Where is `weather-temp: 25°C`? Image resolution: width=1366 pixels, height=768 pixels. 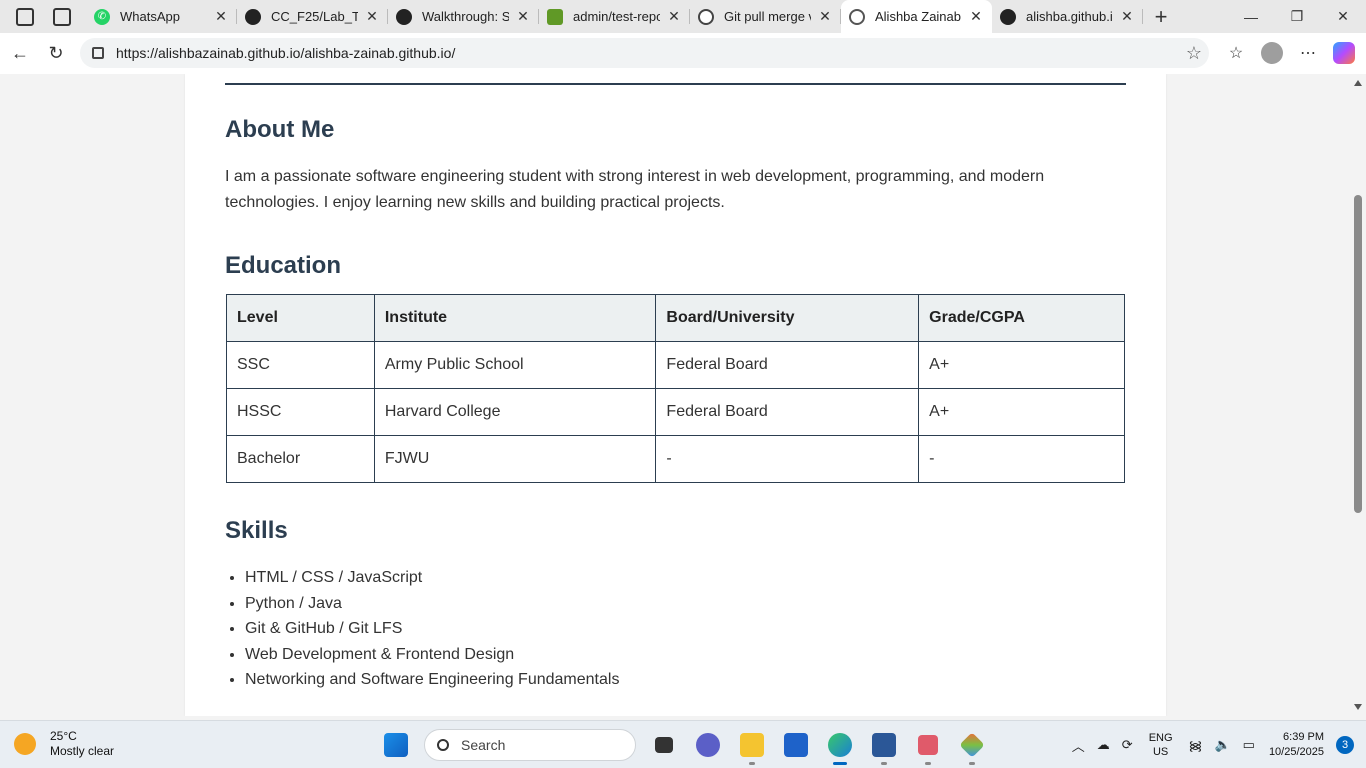
weather-temp: 25°C is located at coordinates (63, 736).